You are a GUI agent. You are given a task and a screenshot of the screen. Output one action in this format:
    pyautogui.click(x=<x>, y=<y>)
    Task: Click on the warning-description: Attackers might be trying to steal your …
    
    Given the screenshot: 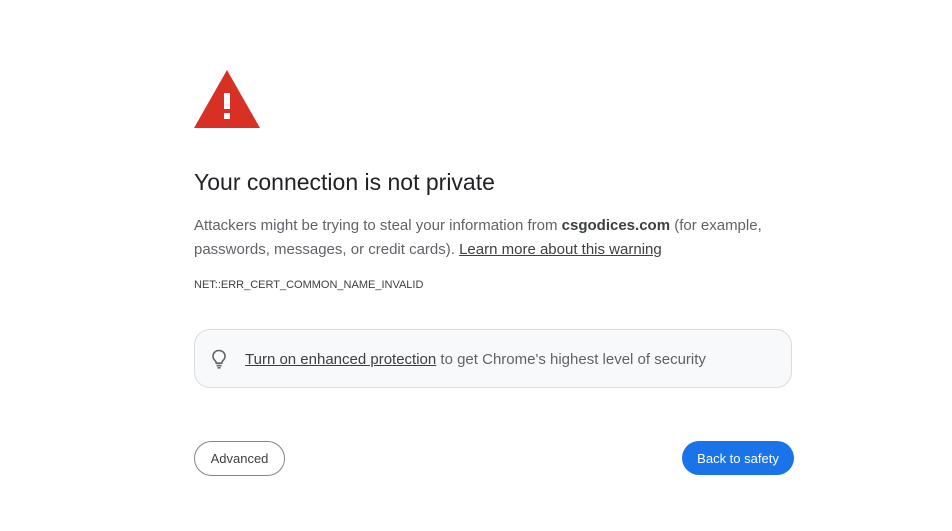 What is the action you would take?
    pyautogui.click(x=489, y=238)
    